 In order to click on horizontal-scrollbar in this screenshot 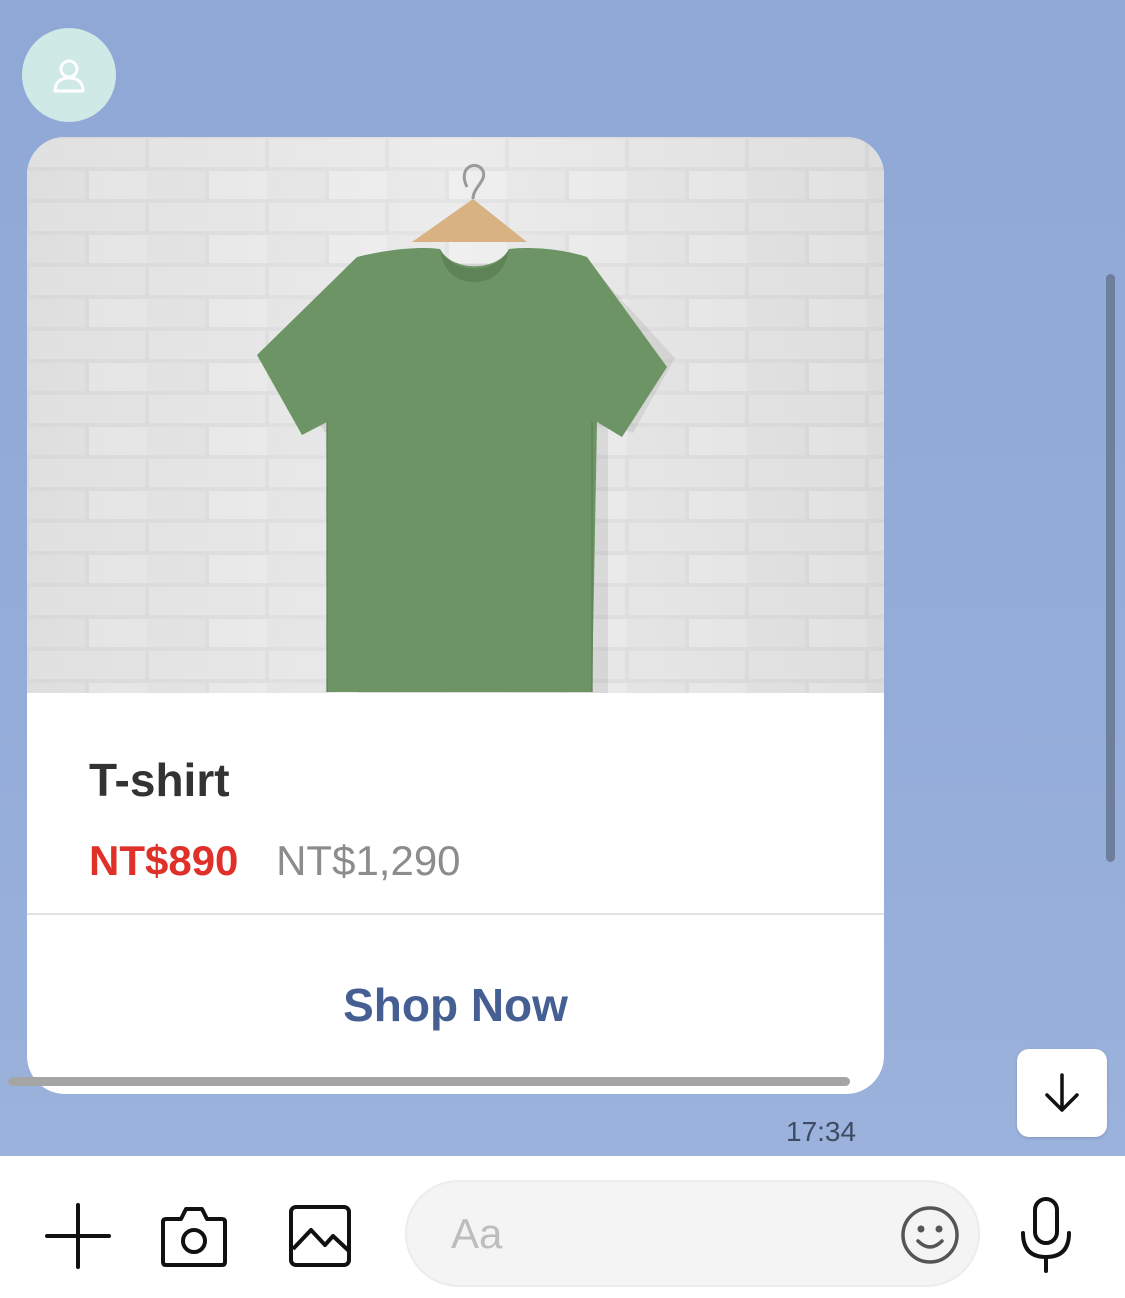, I will do `click(429, 1081)`.